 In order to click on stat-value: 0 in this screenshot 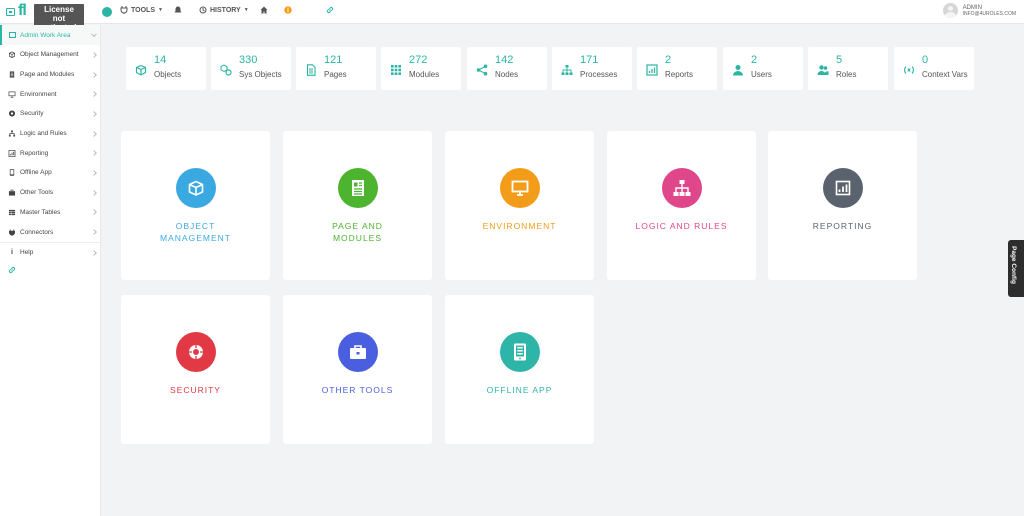, I will do `click(925, 60)`.